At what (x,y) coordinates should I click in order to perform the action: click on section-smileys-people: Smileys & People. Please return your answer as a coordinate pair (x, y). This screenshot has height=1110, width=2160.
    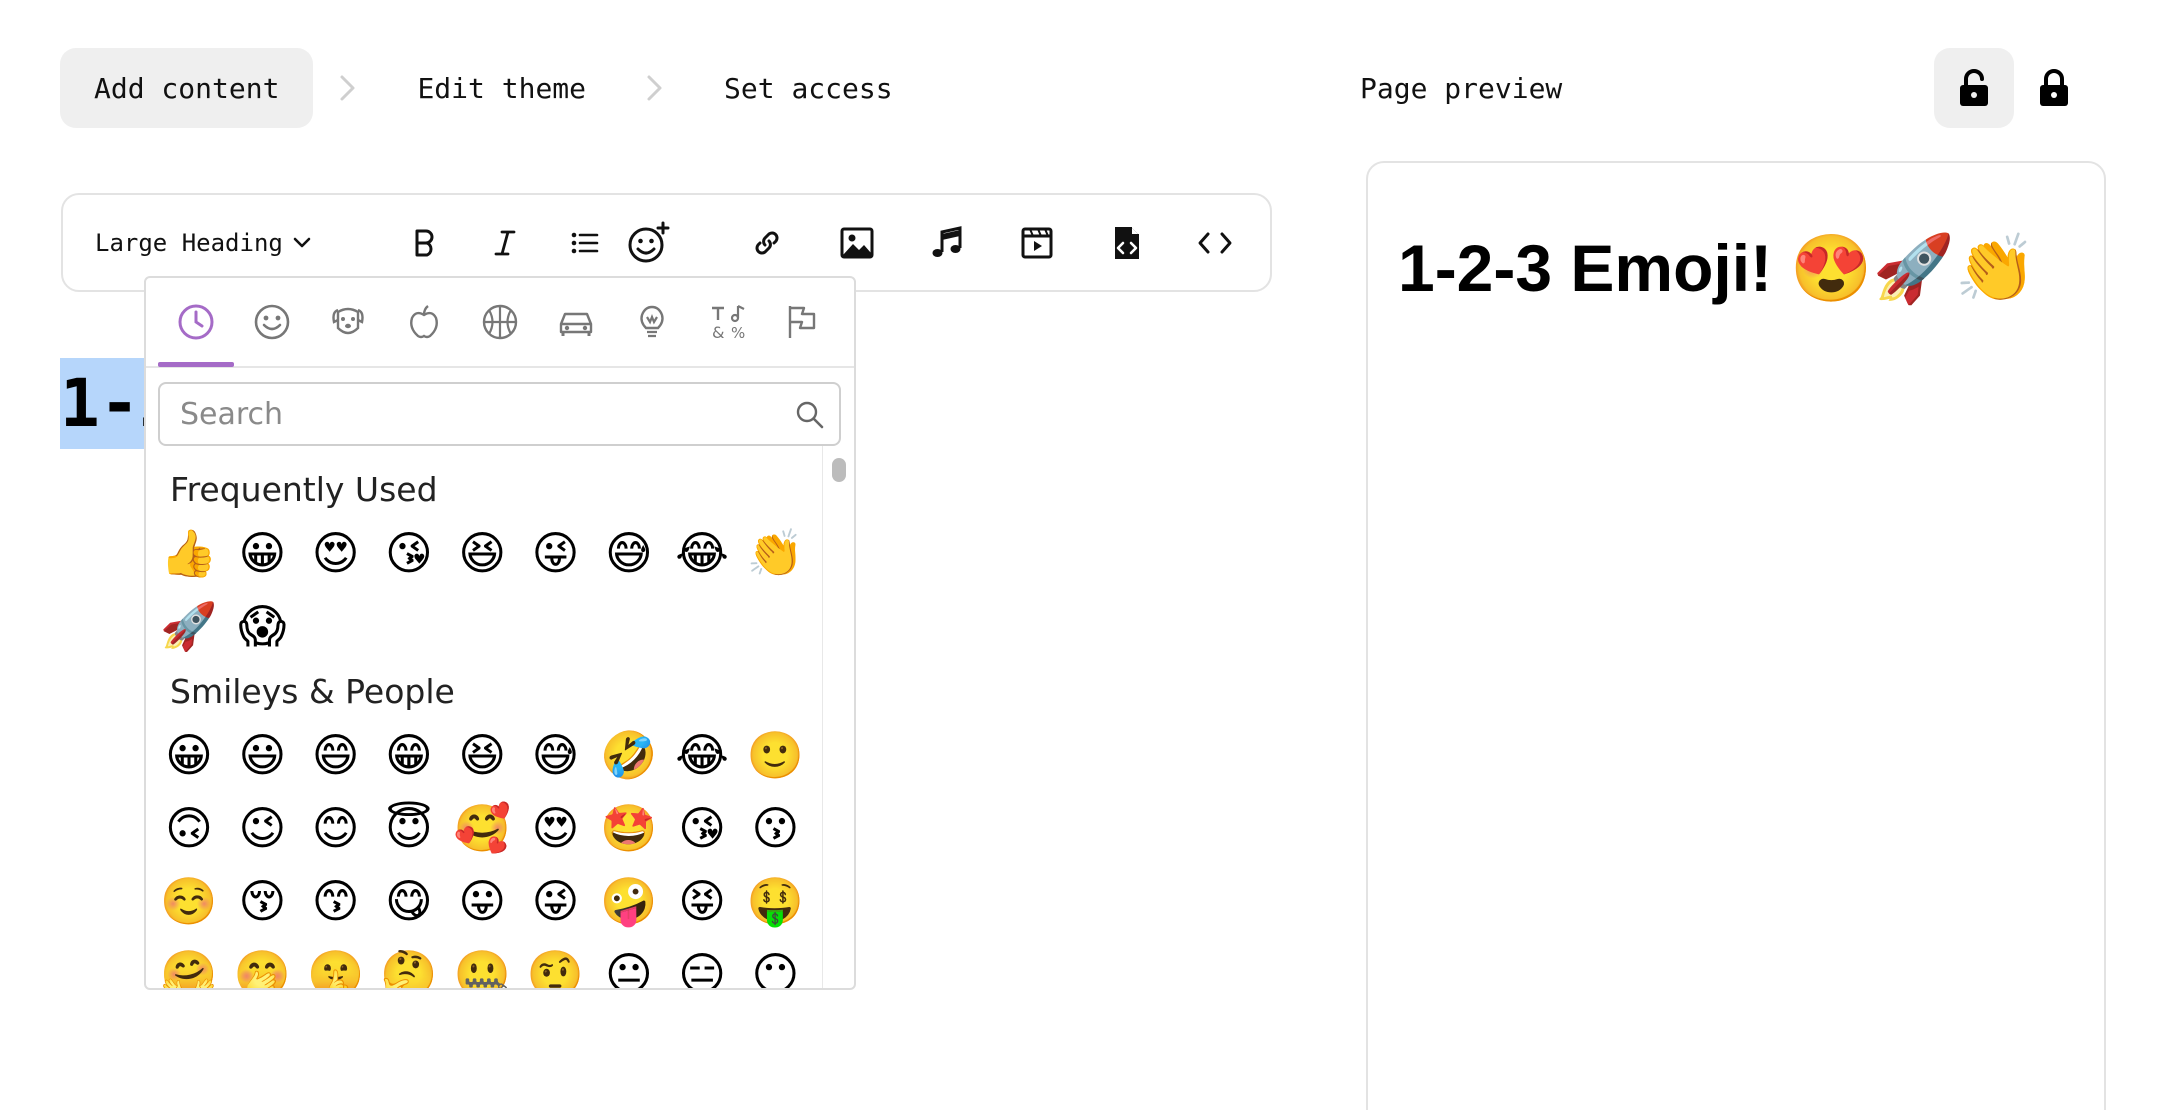
    Looking at the image, I should click on (312, 691).